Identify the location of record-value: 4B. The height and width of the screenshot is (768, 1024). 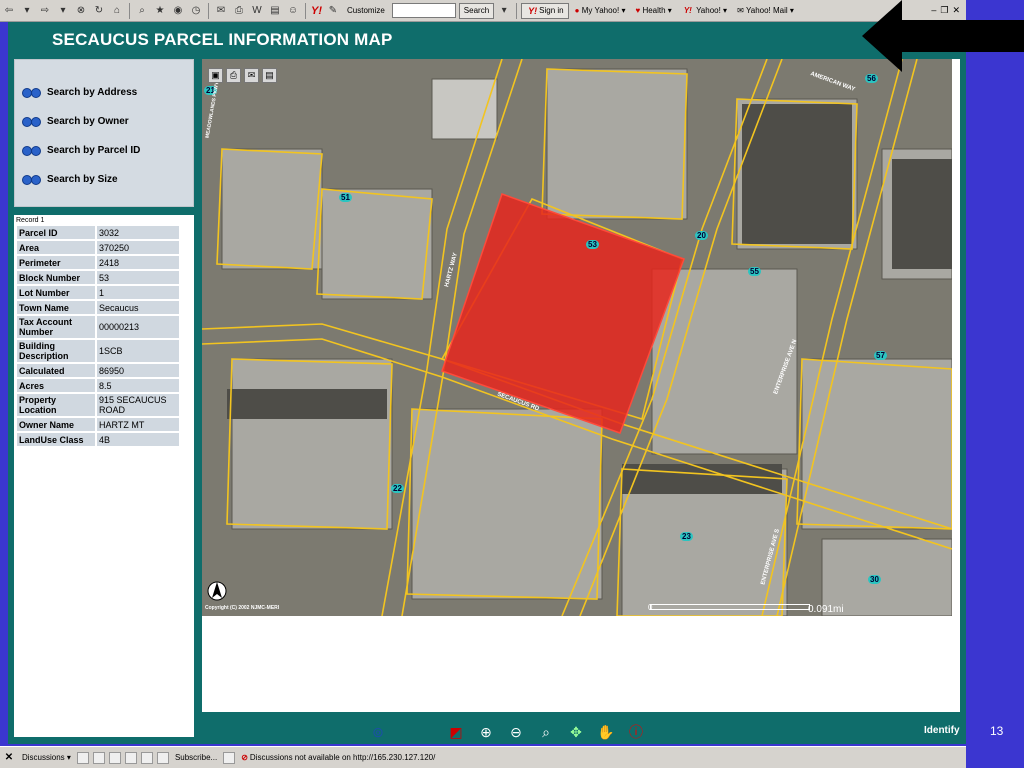
(138, 439).